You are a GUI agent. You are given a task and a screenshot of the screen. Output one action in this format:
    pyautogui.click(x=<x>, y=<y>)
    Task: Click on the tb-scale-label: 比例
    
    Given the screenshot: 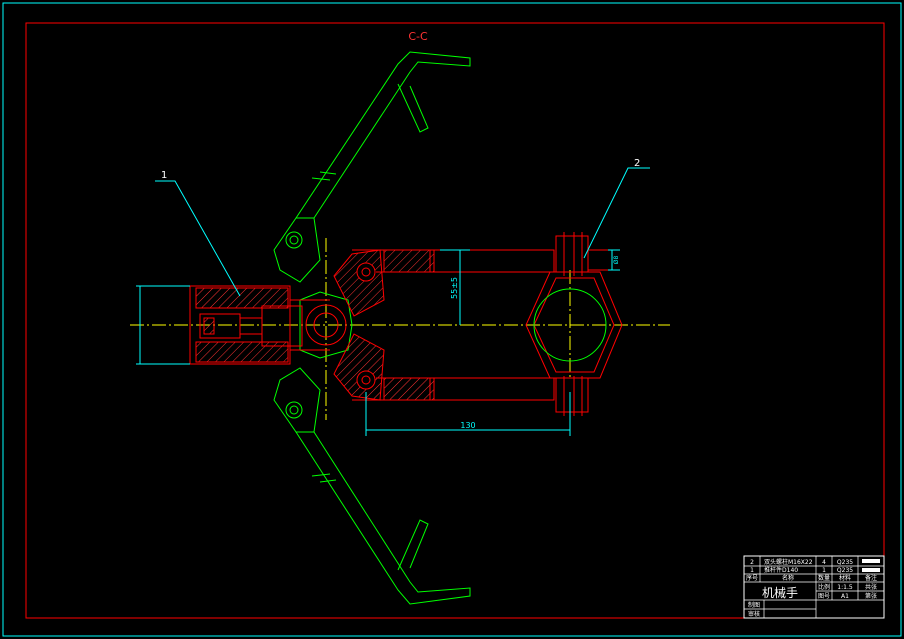 What is the action you would take?
    pyautogui.click(x=824, y=587)
    